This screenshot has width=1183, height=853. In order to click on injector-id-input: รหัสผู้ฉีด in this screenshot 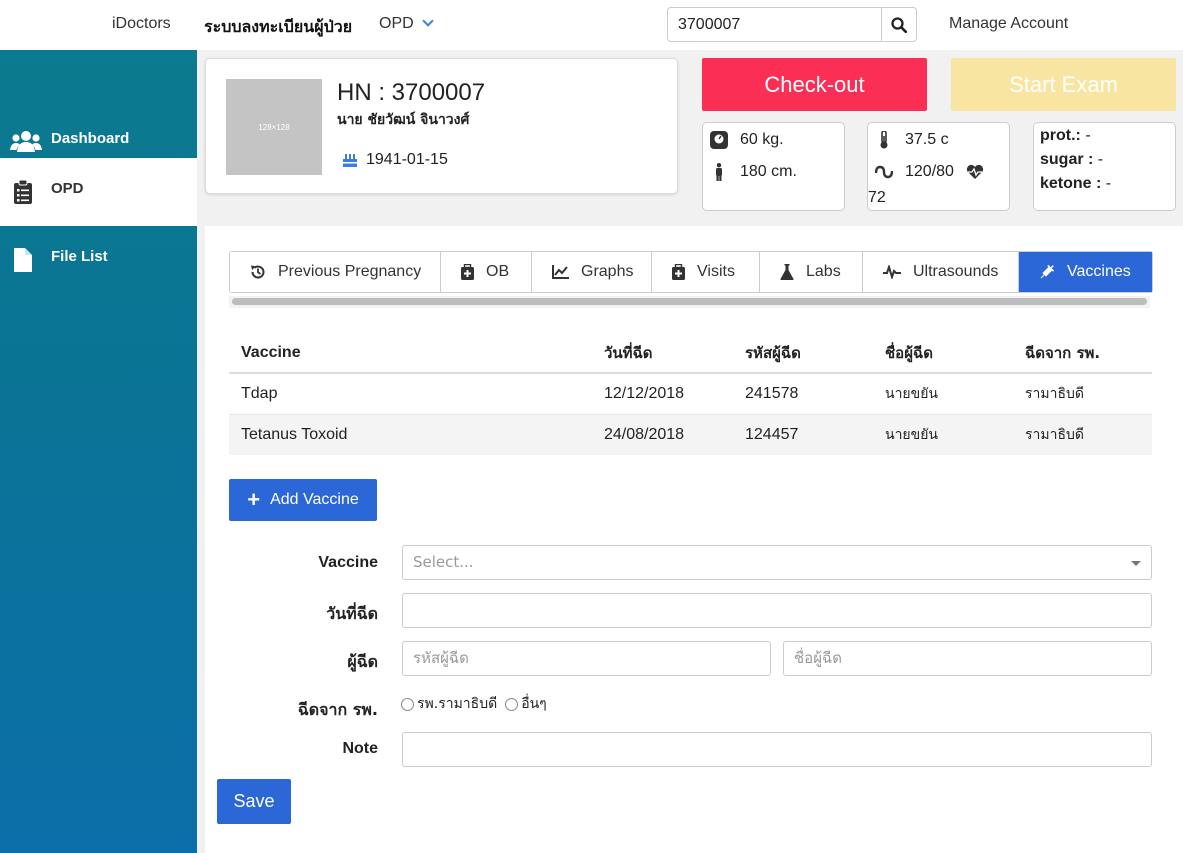, I will do `click(586, 658)`.